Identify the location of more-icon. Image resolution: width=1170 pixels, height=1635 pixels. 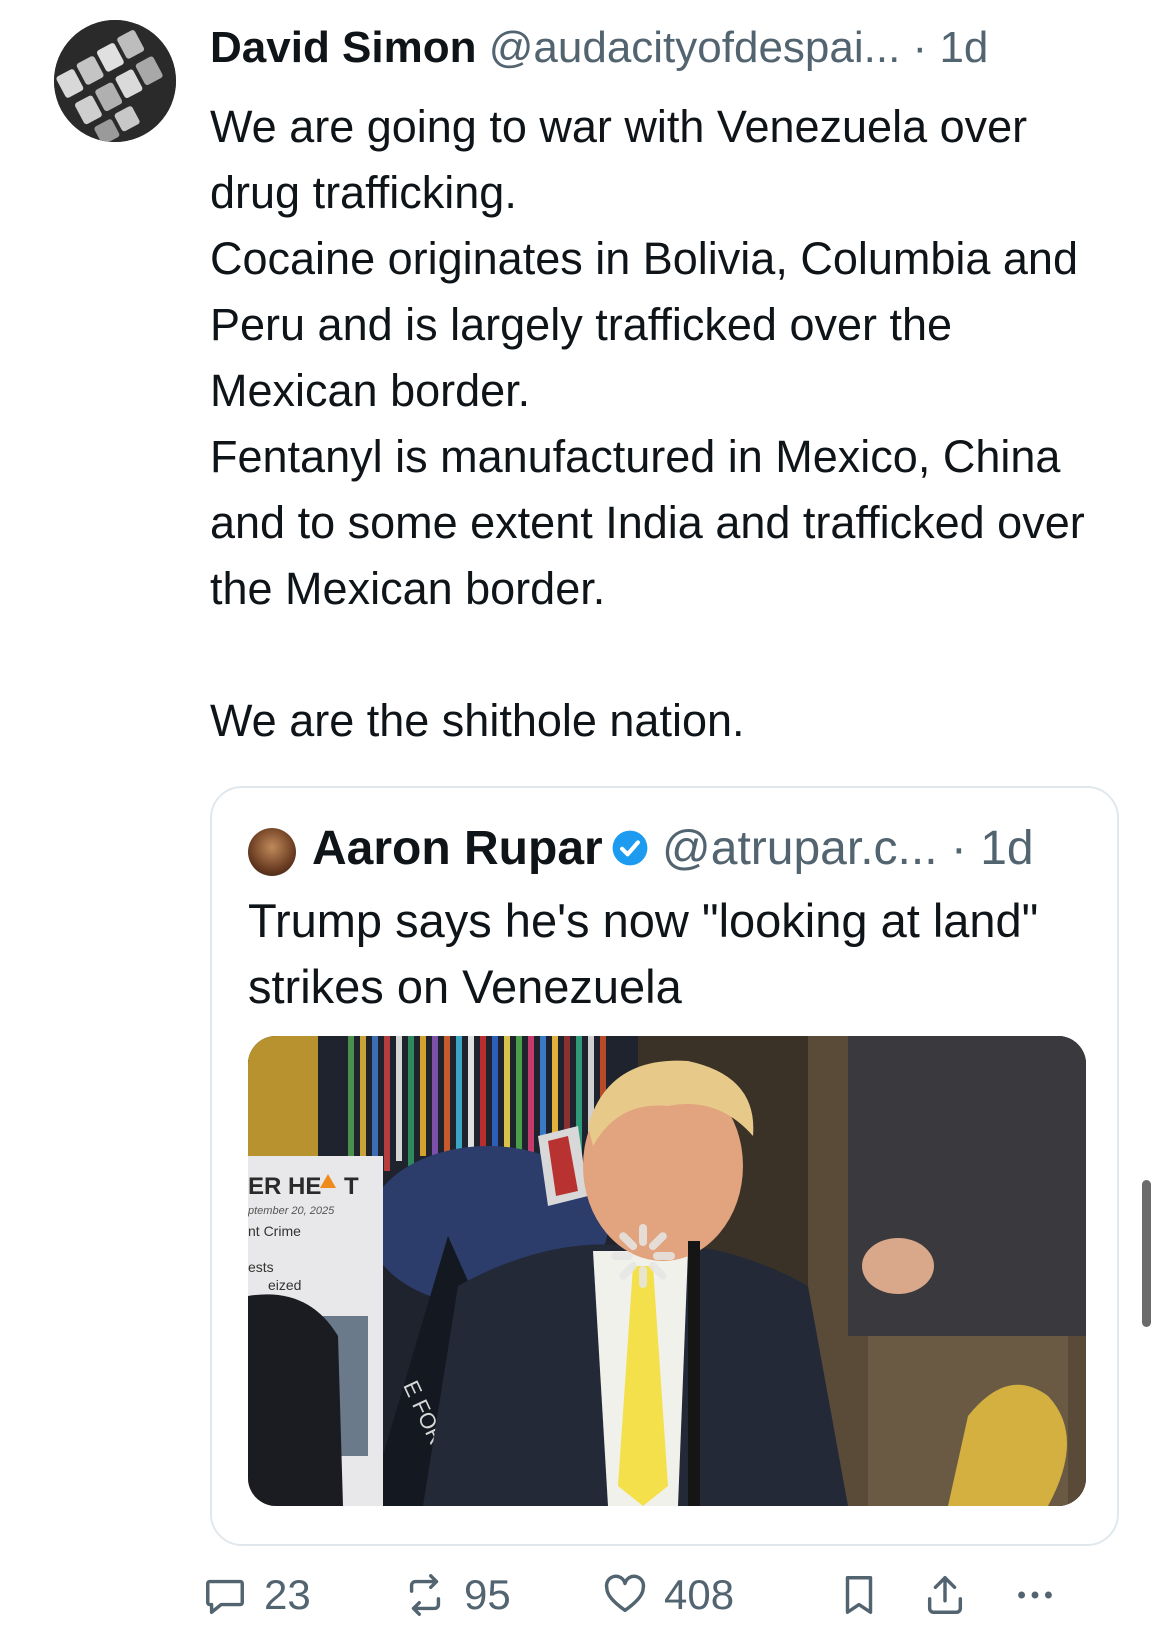
(1035, 1595).